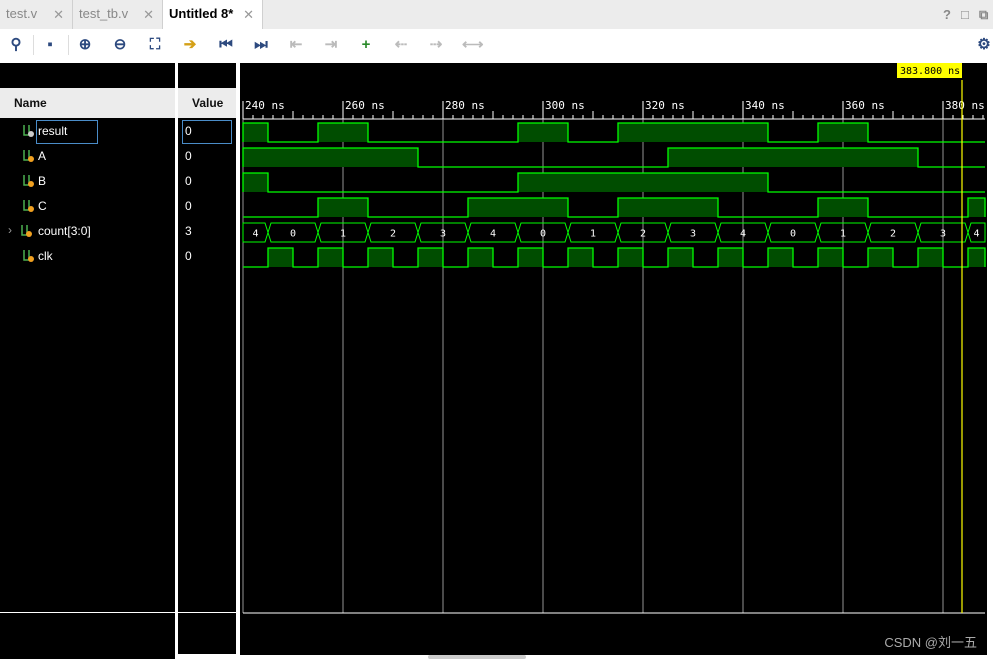 The image size is (993, 659). I want to click on signal-row-b: B0, so click(118, 181).